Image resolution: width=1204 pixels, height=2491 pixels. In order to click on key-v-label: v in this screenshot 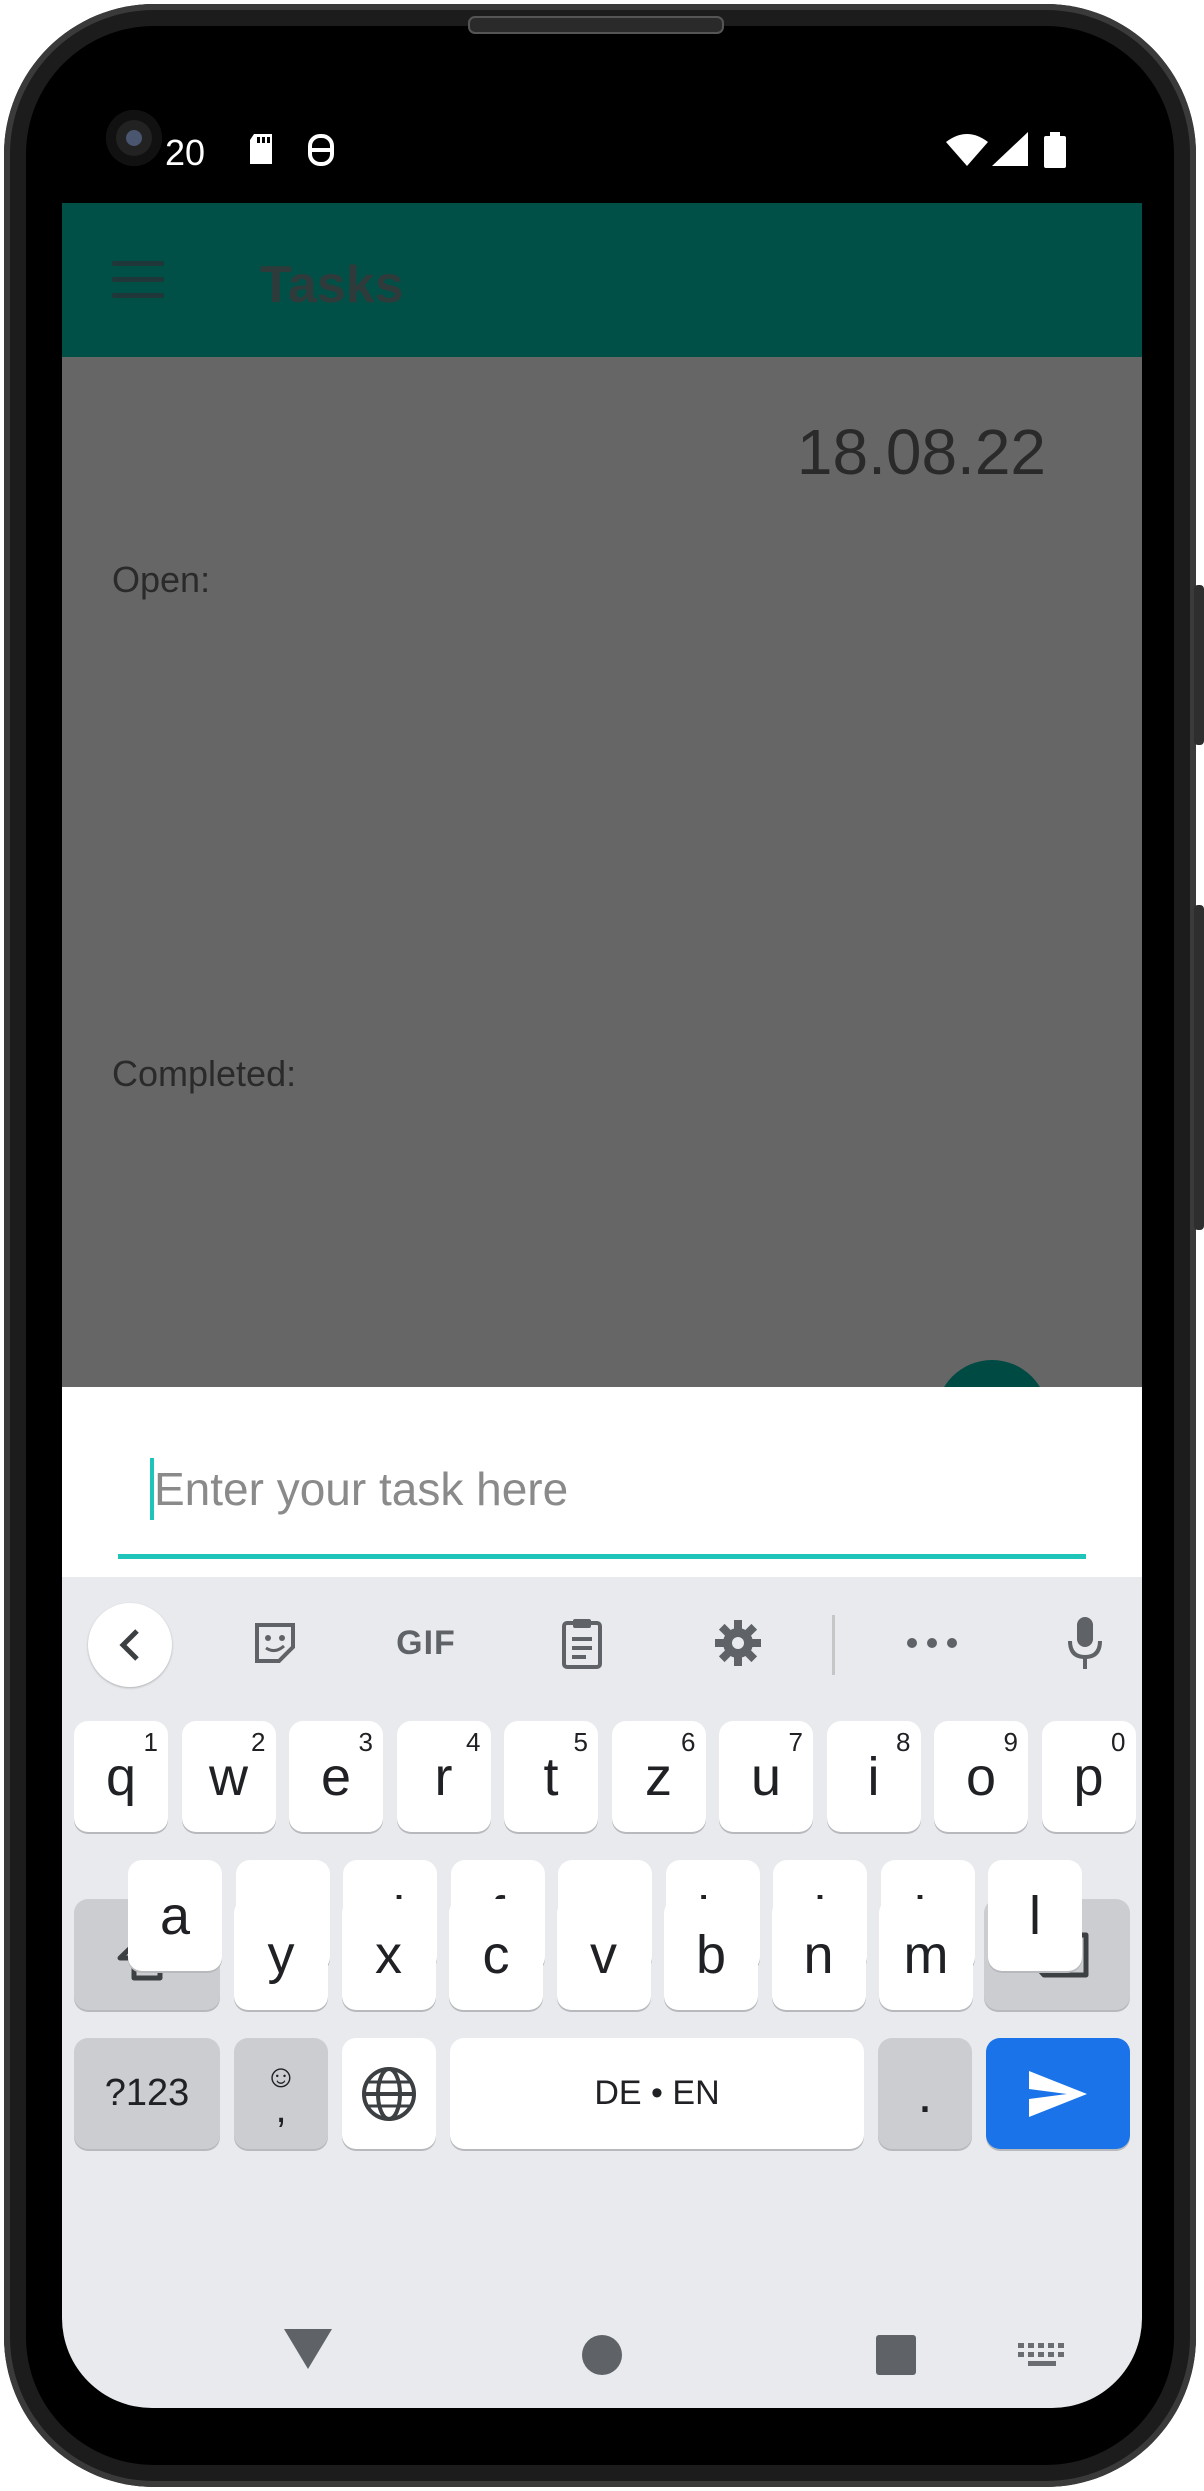, I will do `click(603, 1954)`.